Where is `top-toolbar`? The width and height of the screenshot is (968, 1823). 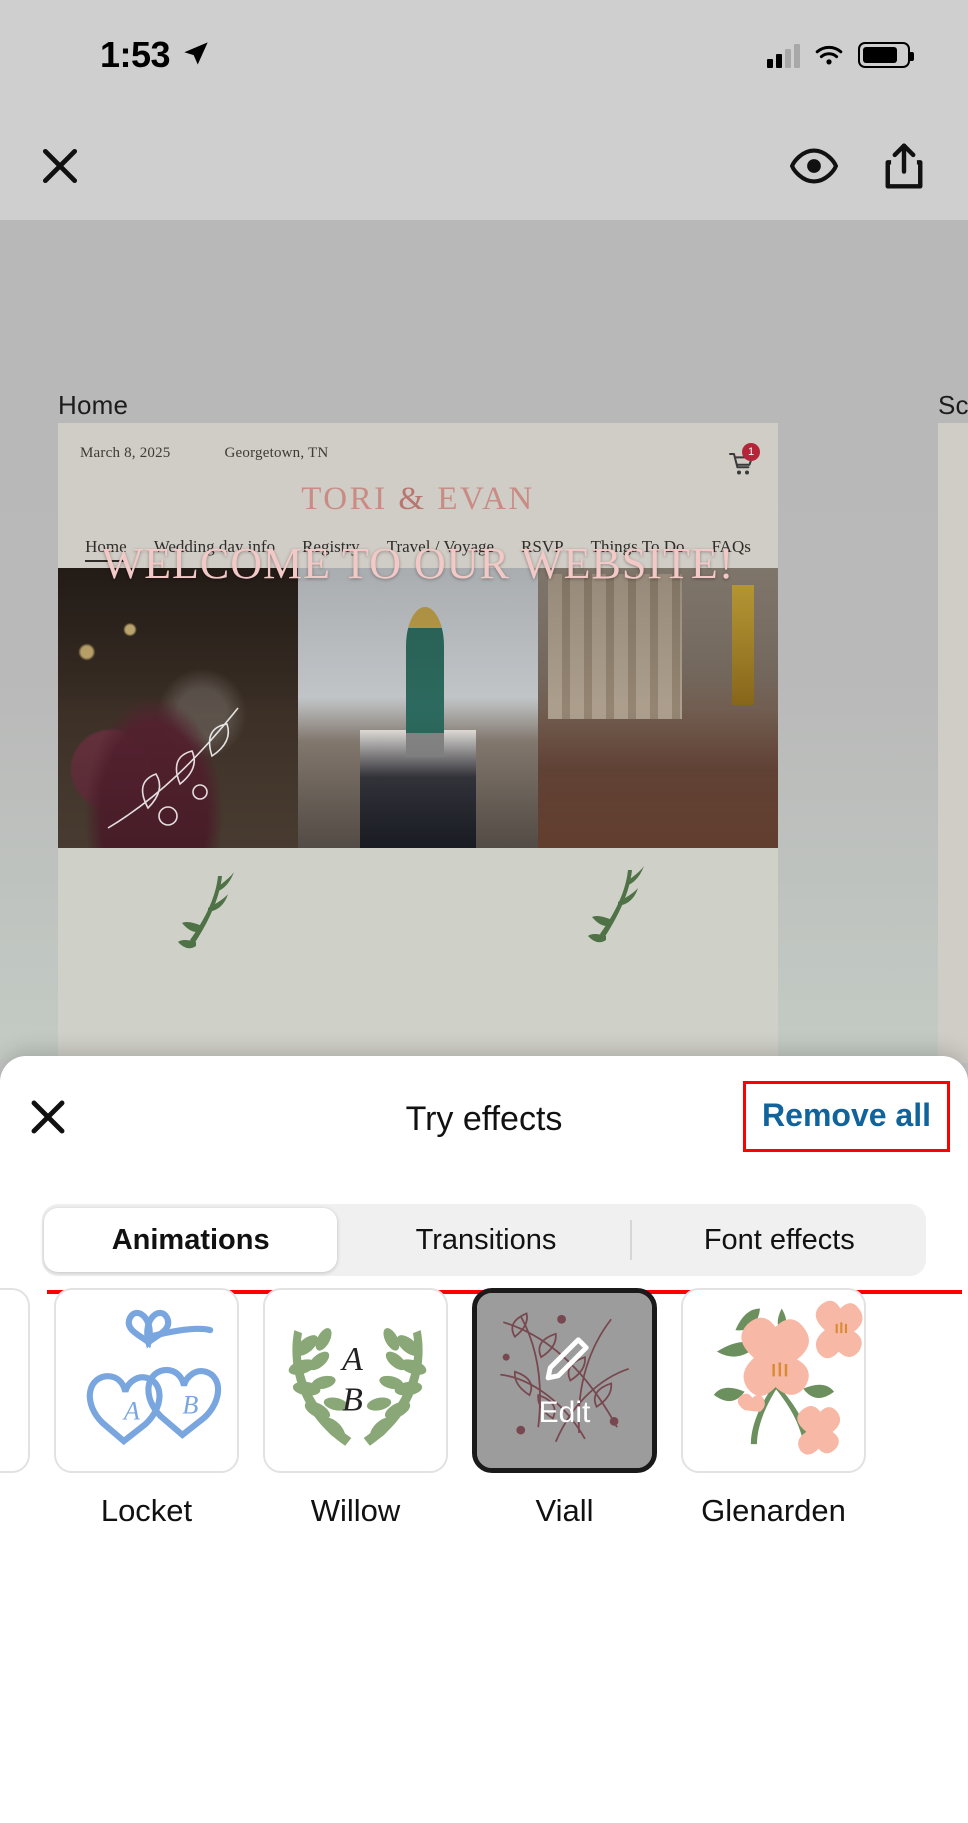
top-toolbar is located at coordinates (484, 166).